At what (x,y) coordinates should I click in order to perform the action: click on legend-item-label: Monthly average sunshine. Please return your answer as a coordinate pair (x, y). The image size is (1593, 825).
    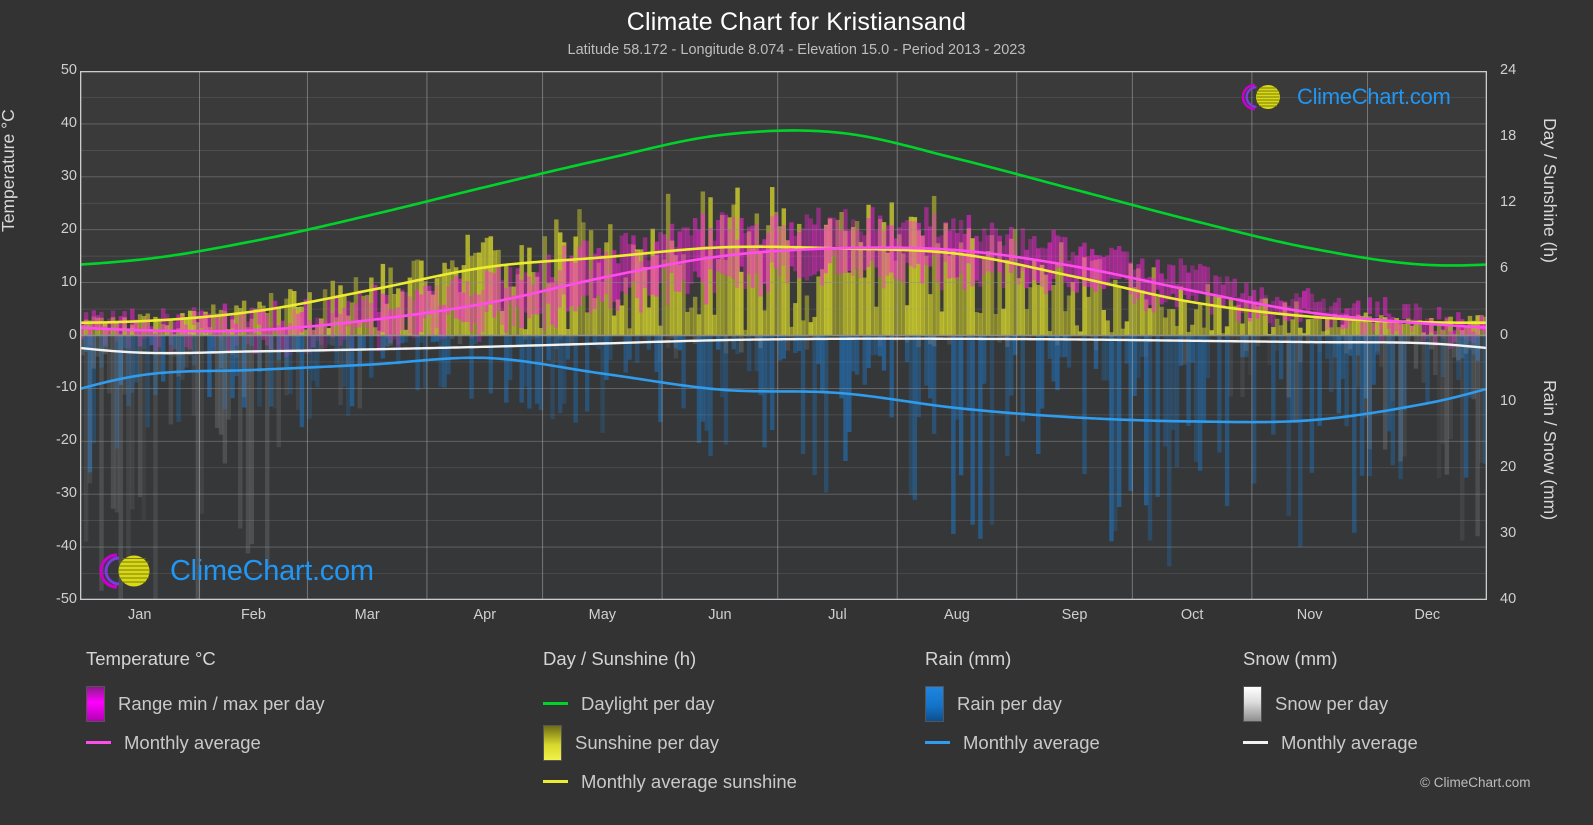
    Looking at the image, I should click on (689, 781).